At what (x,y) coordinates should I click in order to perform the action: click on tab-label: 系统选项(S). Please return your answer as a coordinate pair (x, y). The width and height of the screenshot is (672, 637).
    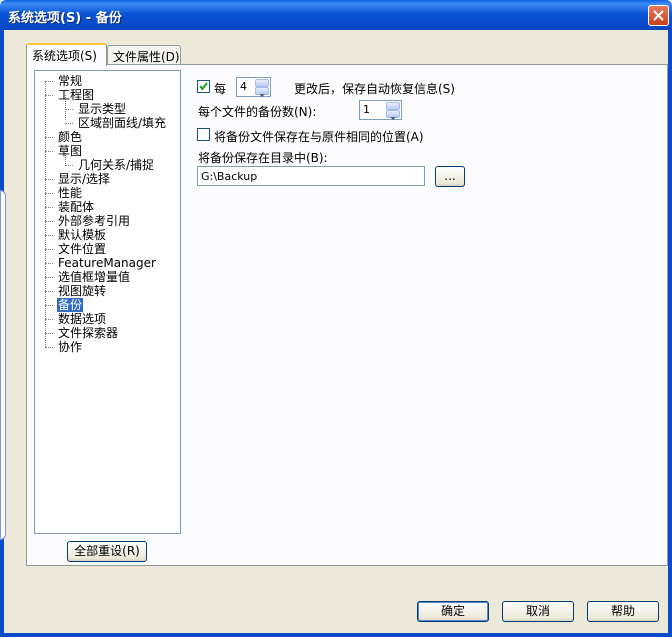
    Looking at the image, I should click on (64, 56).